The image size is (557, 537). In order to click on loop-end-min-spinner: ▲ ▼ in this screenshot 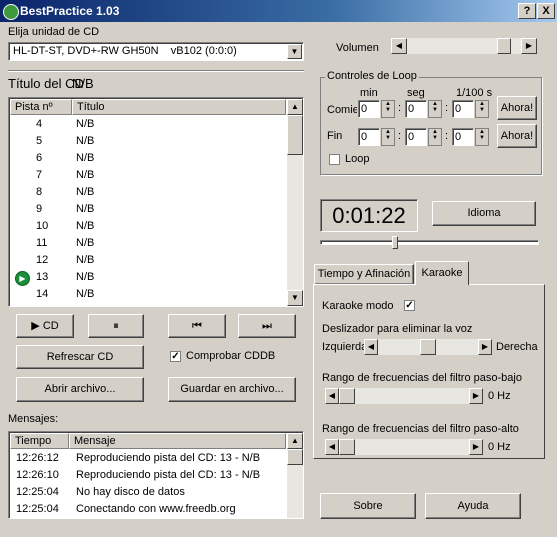, I will do `click(388, 137)`.